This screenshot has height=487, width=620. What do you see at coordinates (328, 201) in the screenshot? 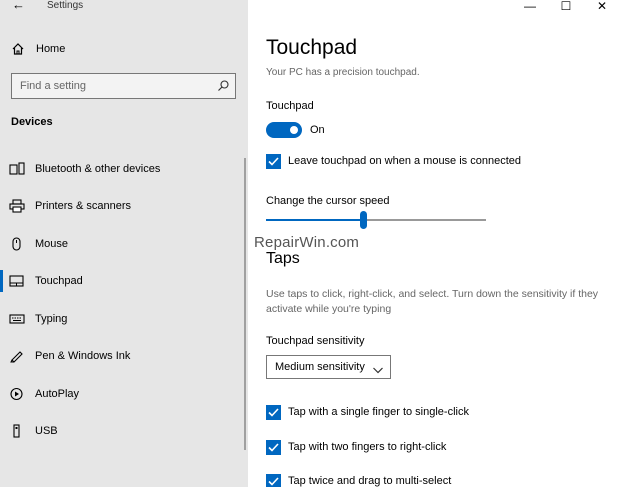
I see `cursor-speed-label: Change the cursor speed` at bounding box center [328, 201].